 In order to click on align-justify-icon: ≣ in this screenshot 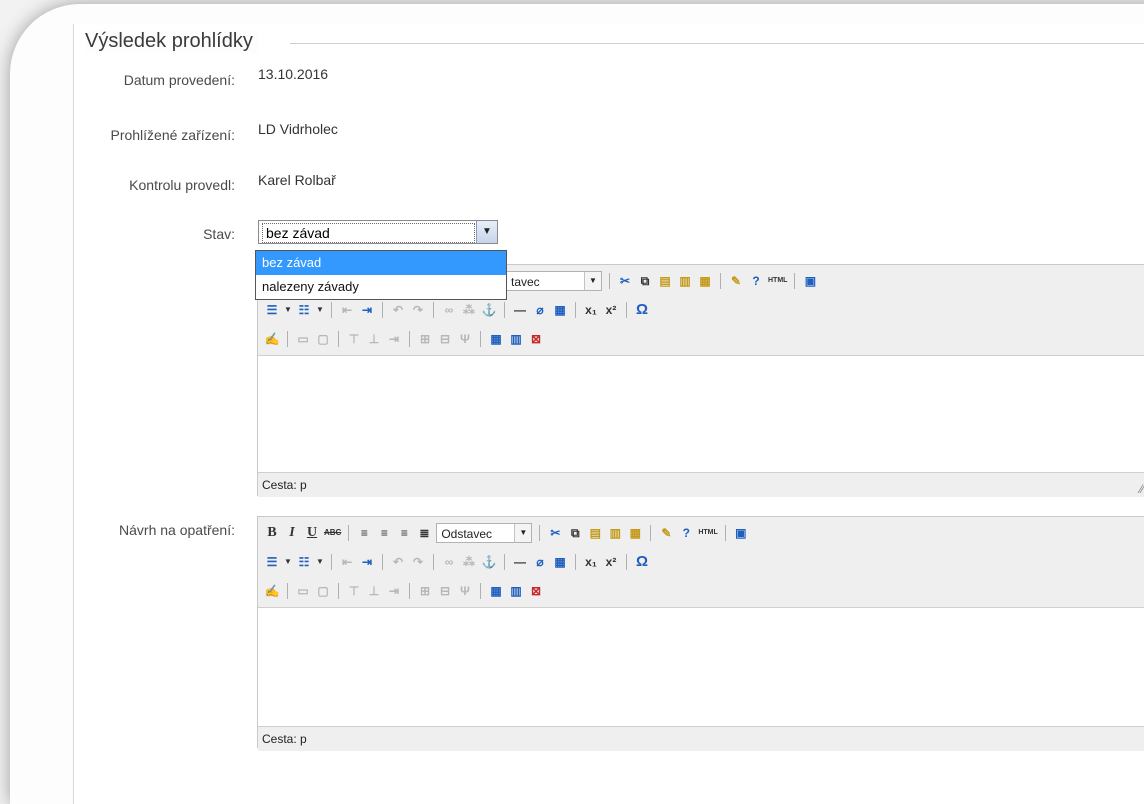, I will do `click(424, 533)`.